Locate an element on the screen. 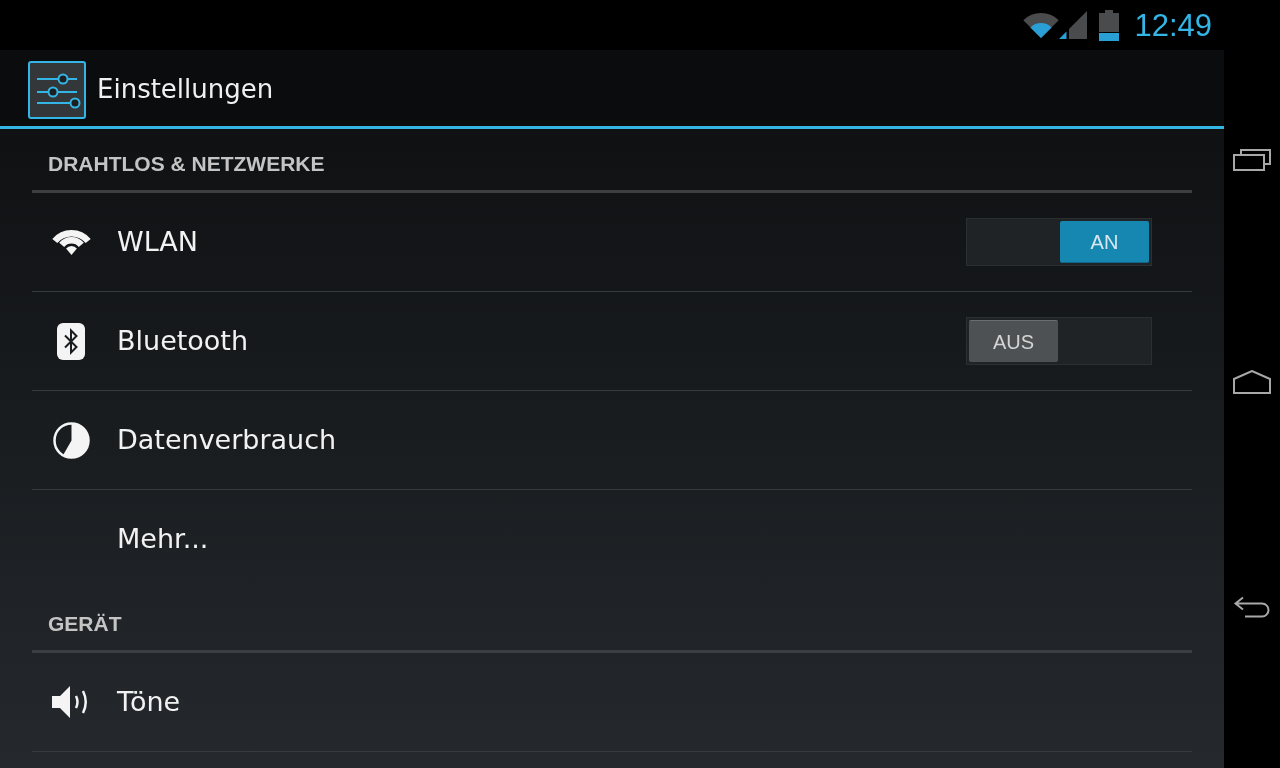 The width and height of the screenshot is (1280, 768). clock-time: 12:49 is located at coordinates (1173, 25).